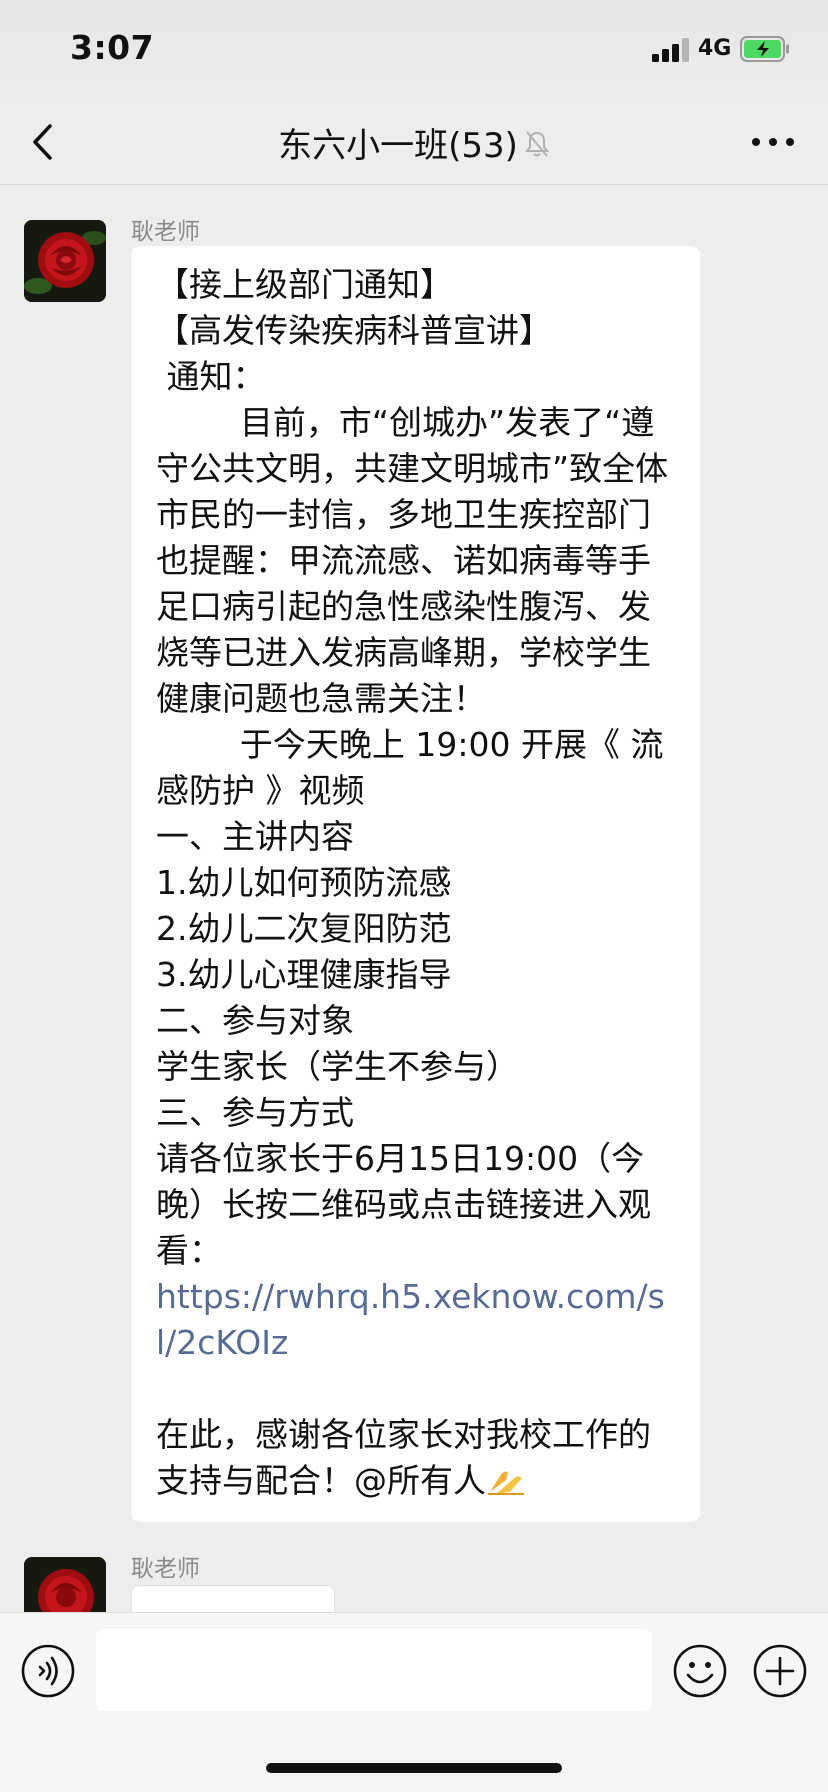 The image size is (828, 1792). Describe the element at coordinates (715, 48) in the screenshot. I see `network-type: 4G` at that location.